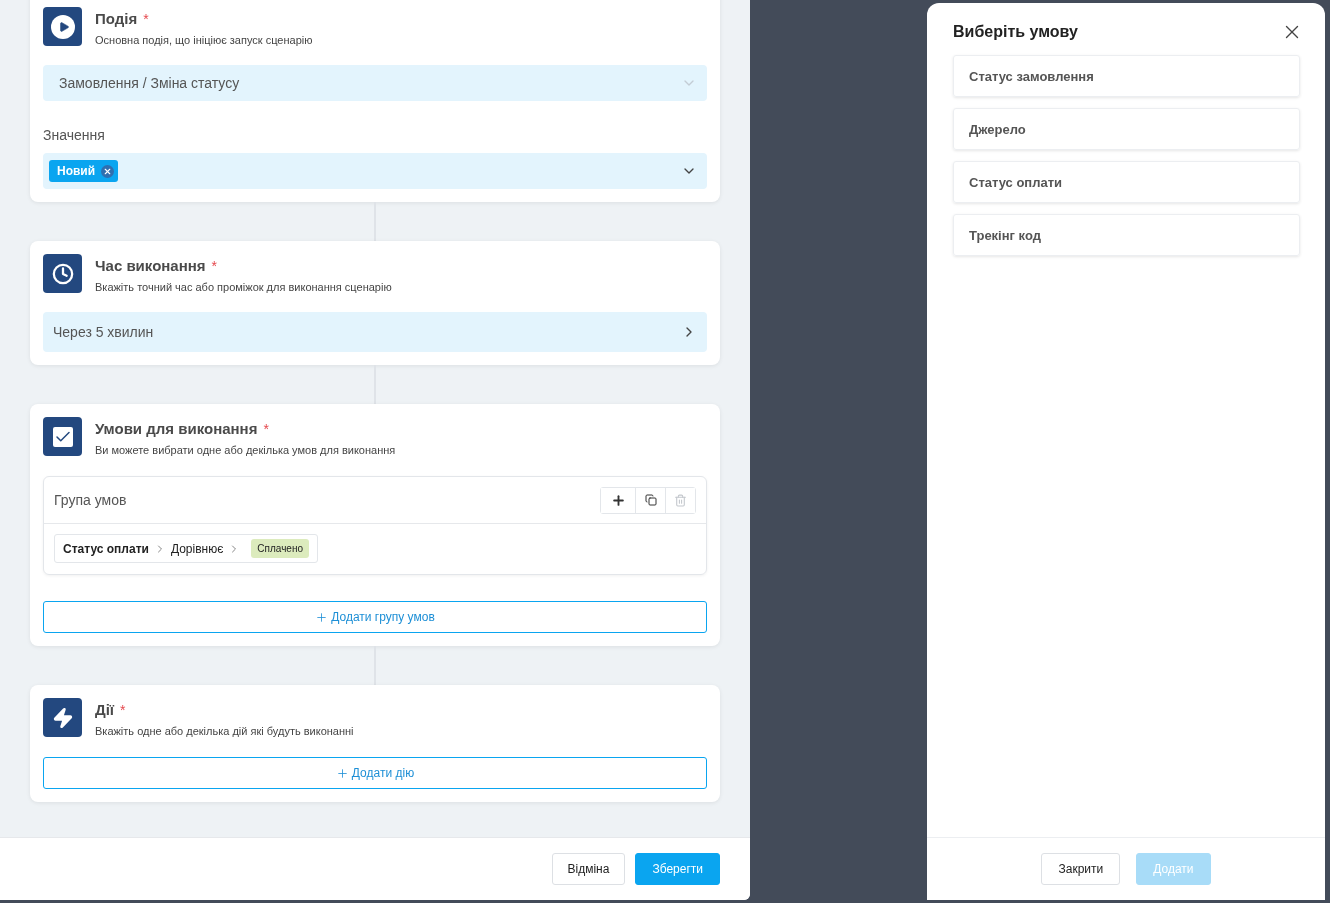 This screenshot has width=1330, height=903. What do you see at coordinates (105, 709) in the screenshot?
I see `section-title: Дії` at bounding box center [105, 709].